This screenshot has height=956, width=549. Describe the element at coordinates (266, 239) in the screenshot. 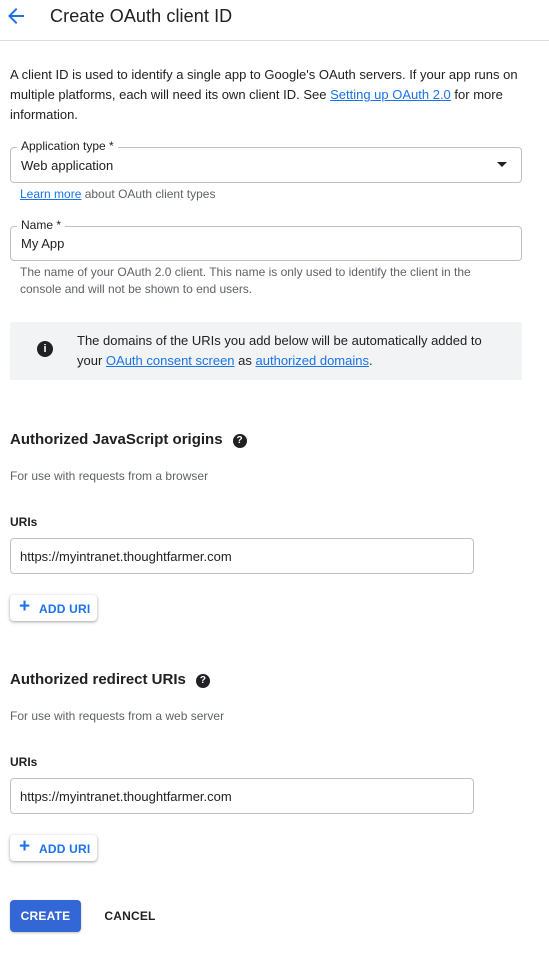

I see `name-field: Name * My App` at that location.